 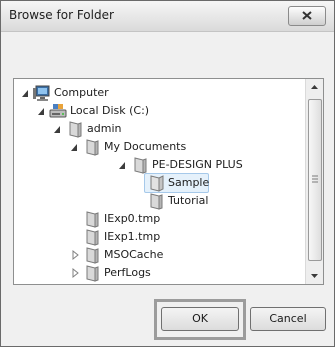 What do you see at coordinates (189, 182) in the screenshot?
I see `tree-item-label: Sample` at bounding box center [189, 182].